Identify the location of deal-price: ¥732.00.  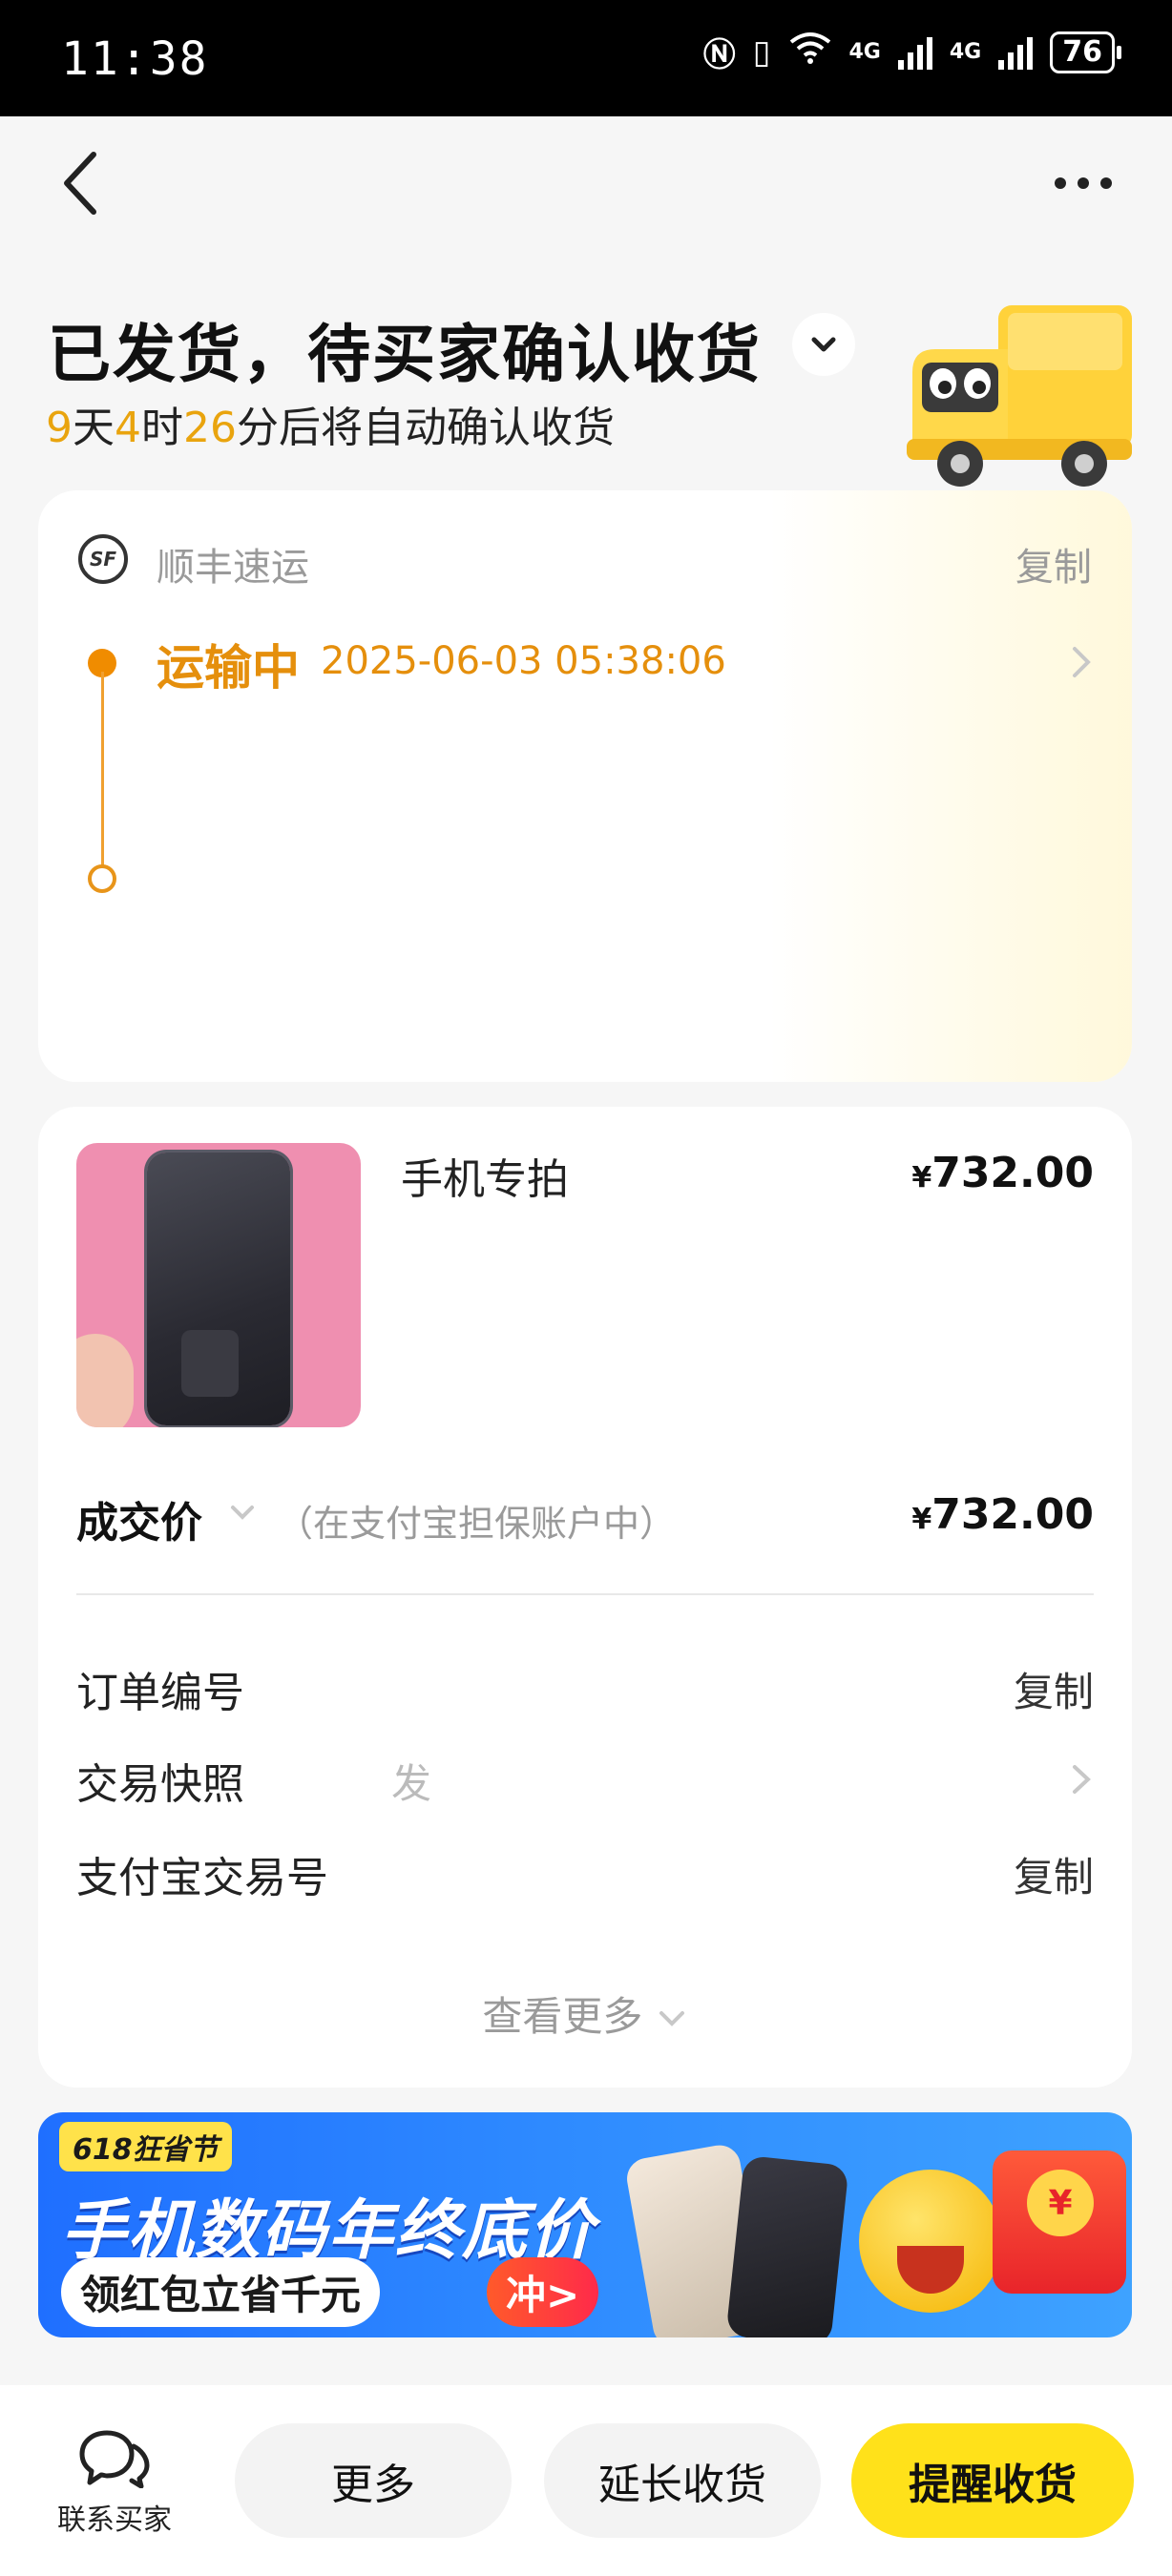
(1002, 1514).